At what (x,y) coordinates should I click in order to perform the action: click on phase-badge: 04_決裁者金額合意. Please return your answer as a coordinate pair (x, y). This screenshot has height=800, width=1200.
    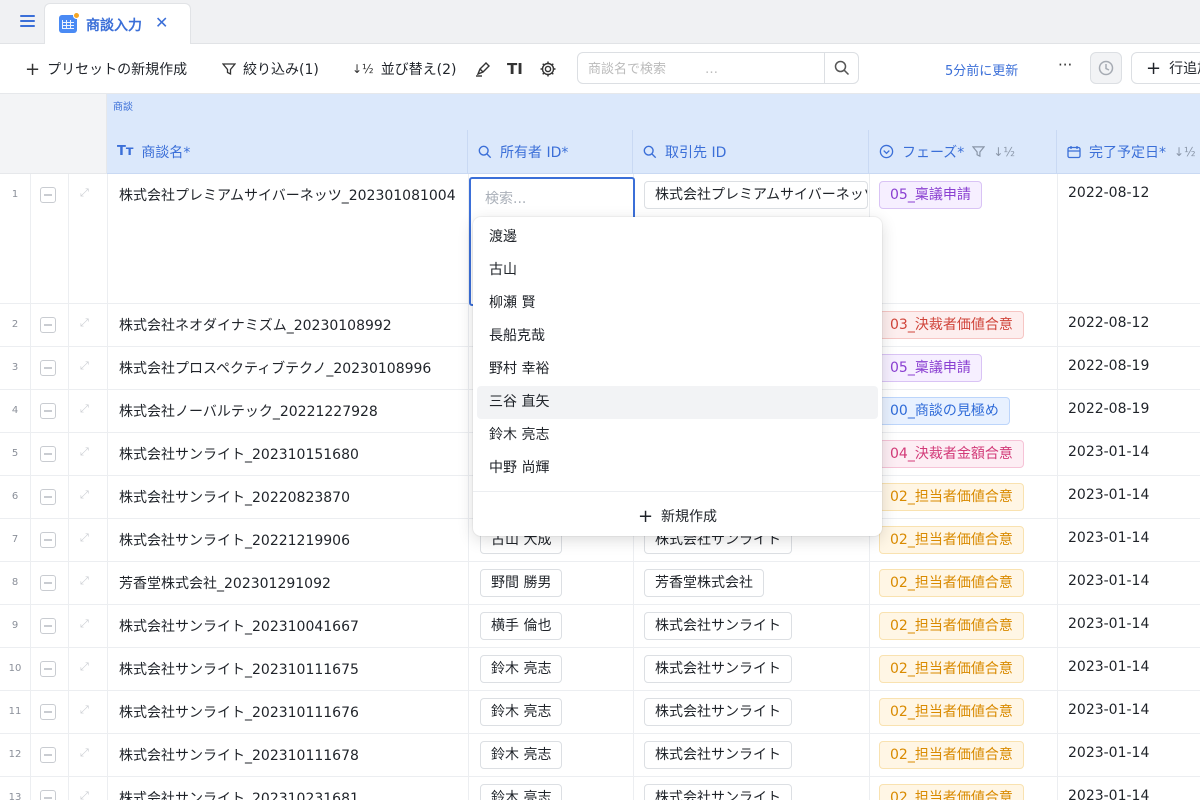
    Looking at the image, I should click on (951, 454).